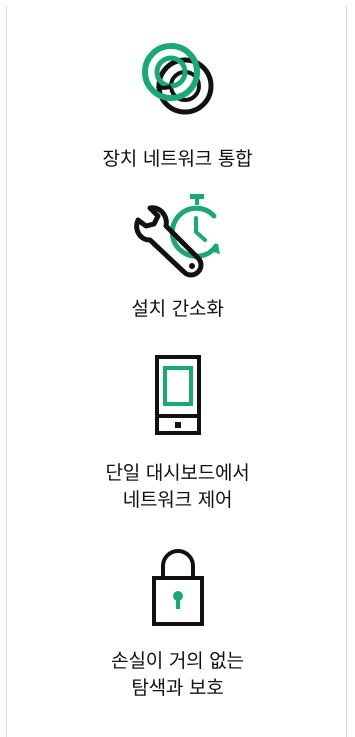  What do you see at coordinates (177, 661) in the screenshot?
I see `feature-label-line: 손실이 거의 없는` at bounding box center [177, 661].